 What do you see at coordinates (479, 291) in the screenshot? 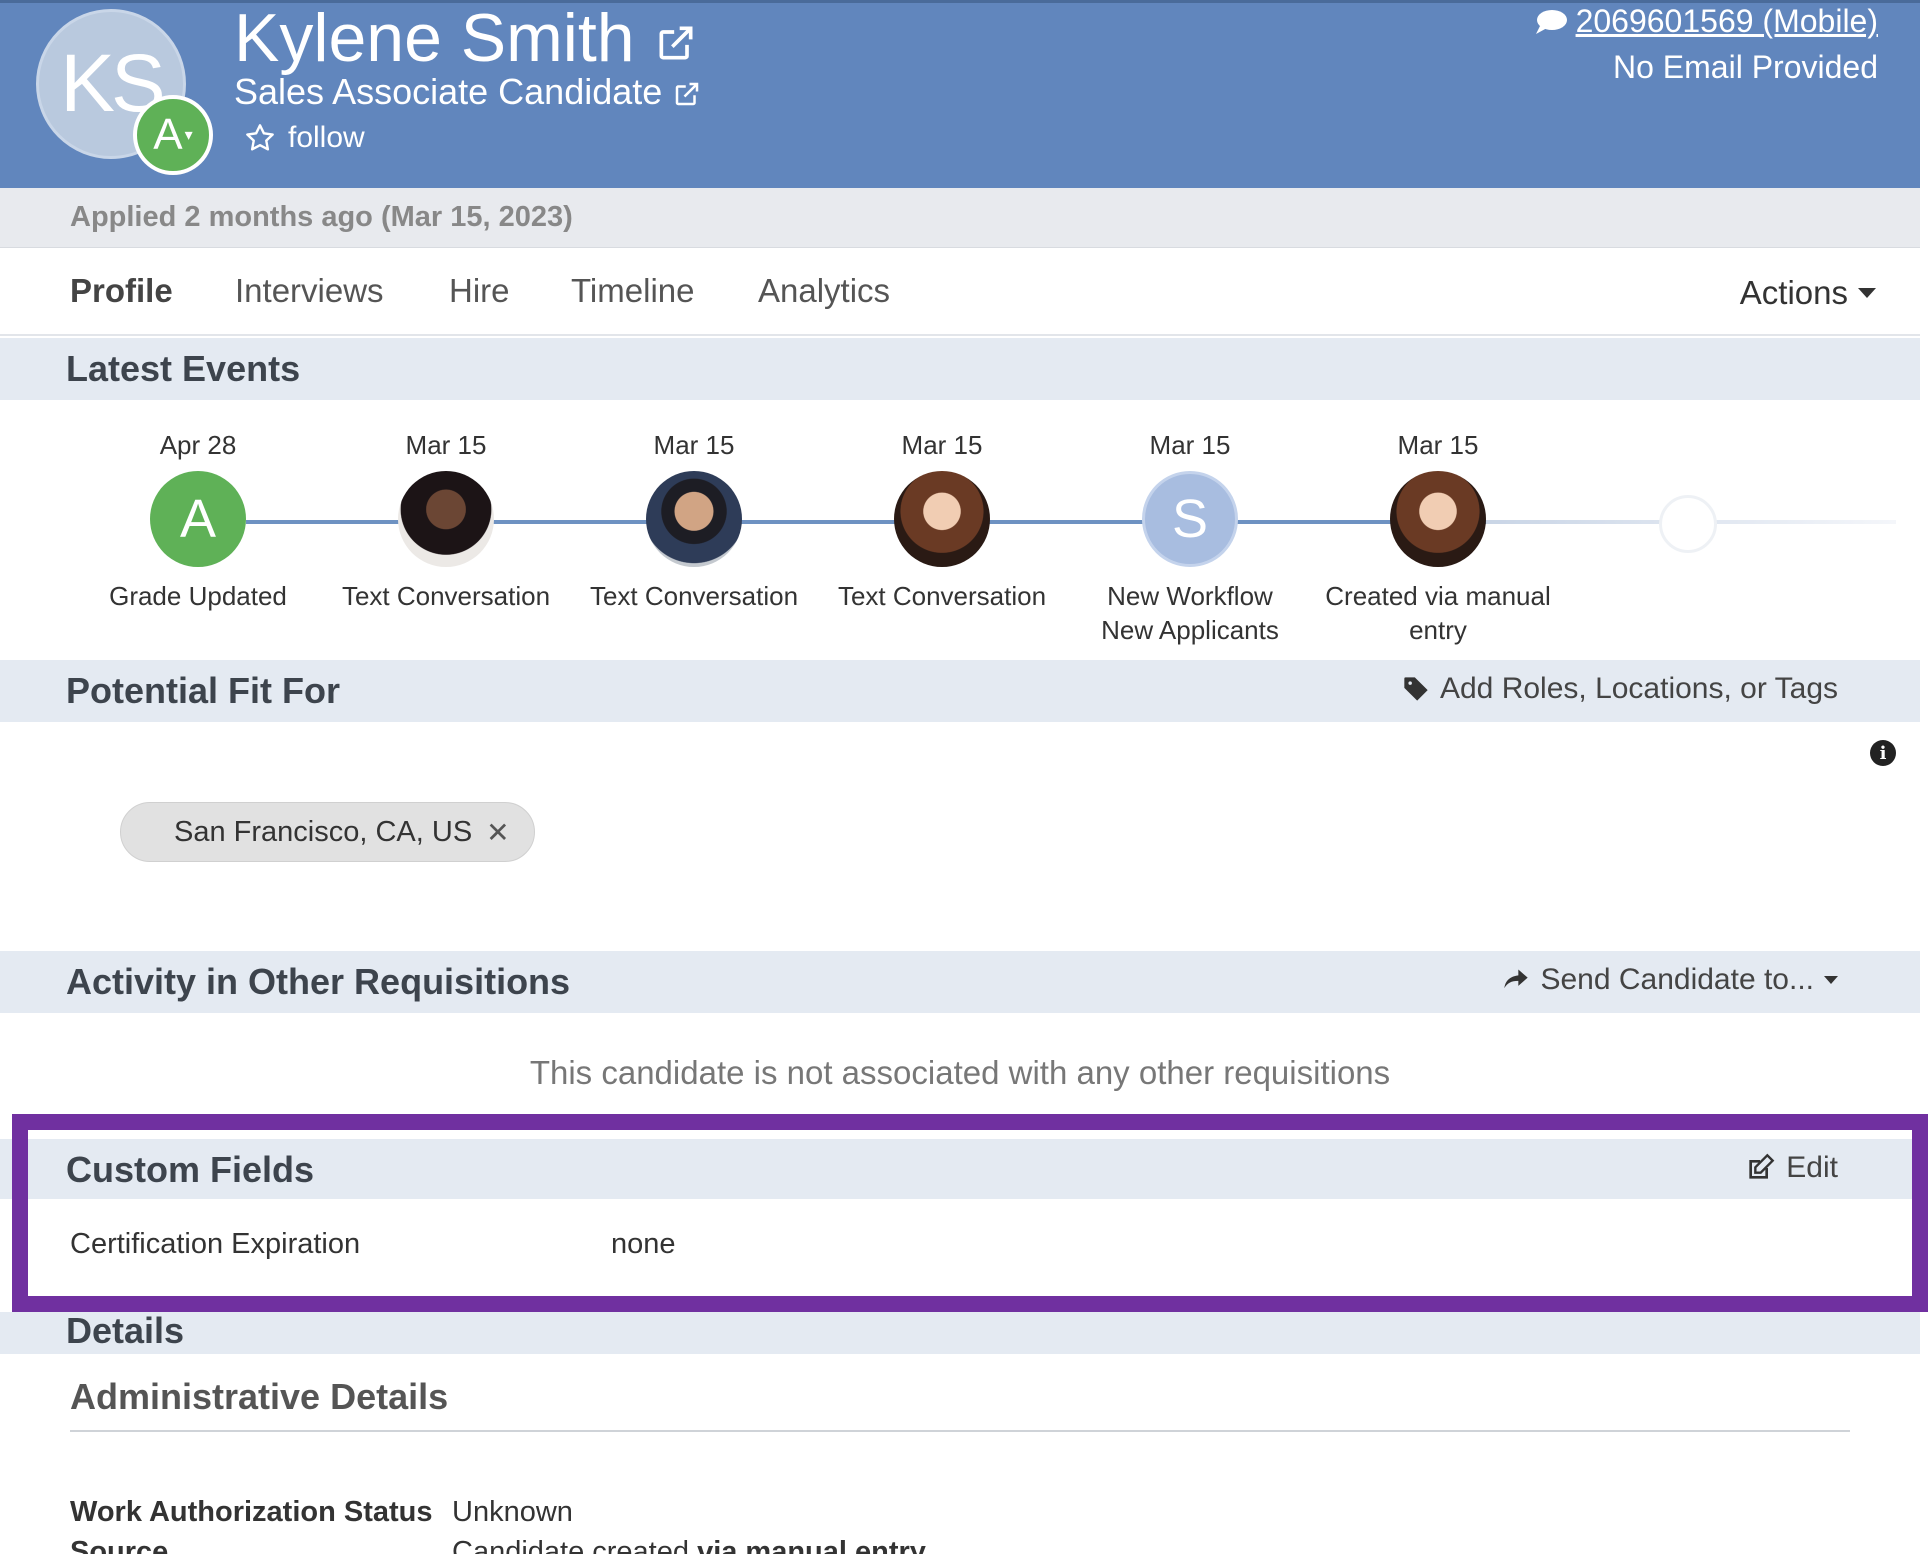
I see `tab-hire: Hire` at bounding box center [479, 291].